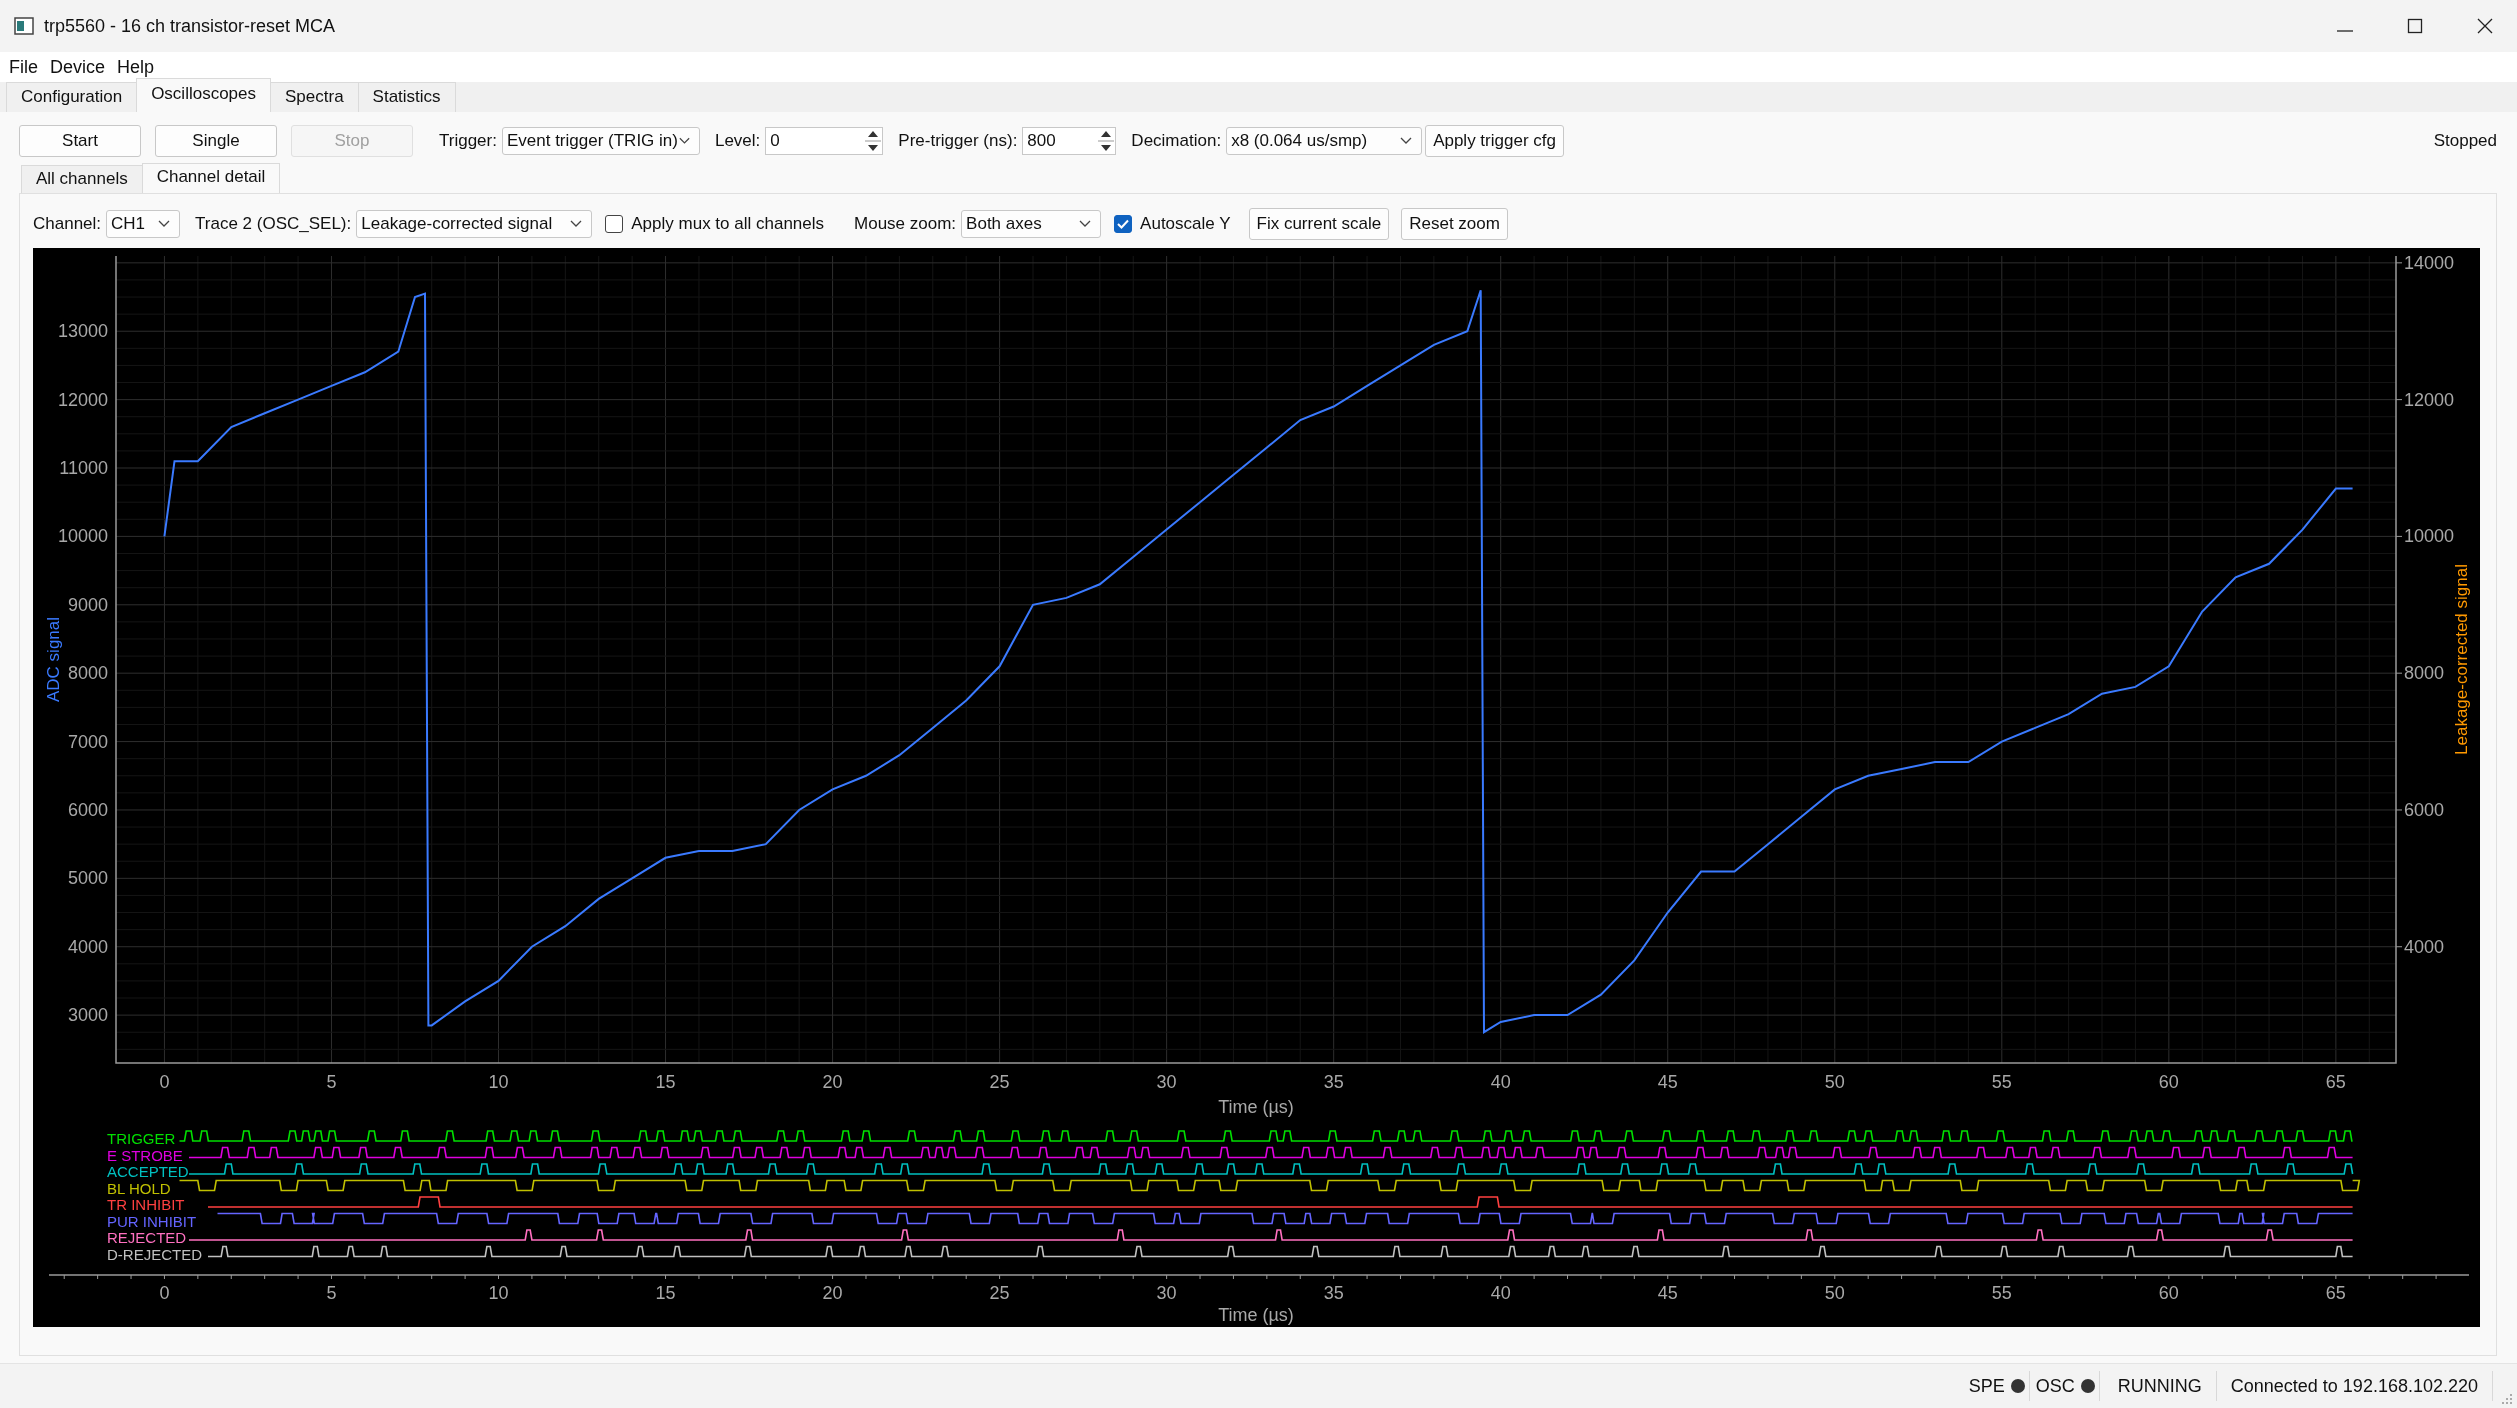 Image resolution: width=2517 pixels, height=1408 pixels. Describe the element at coordinates (87, 878) in the screenshot. I see `tick-label: 5000` at that location.